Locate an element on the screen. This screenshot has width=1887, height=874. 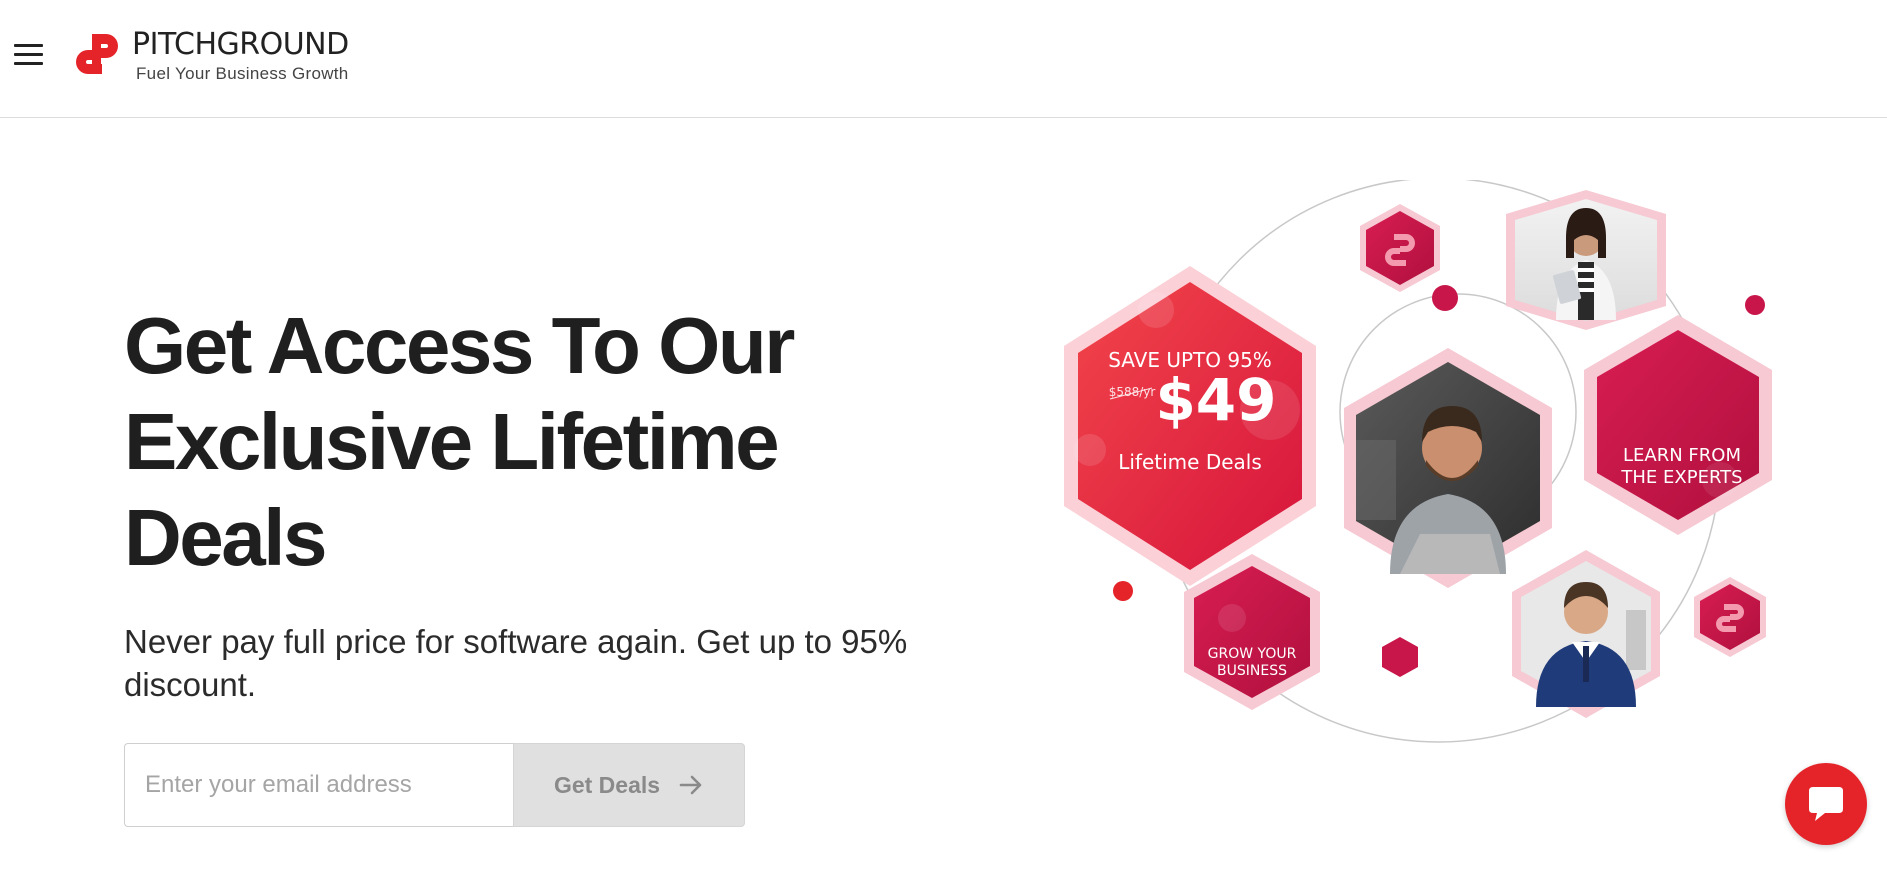
expert-photo-man-laptop is located at coordinates (1448, 468).